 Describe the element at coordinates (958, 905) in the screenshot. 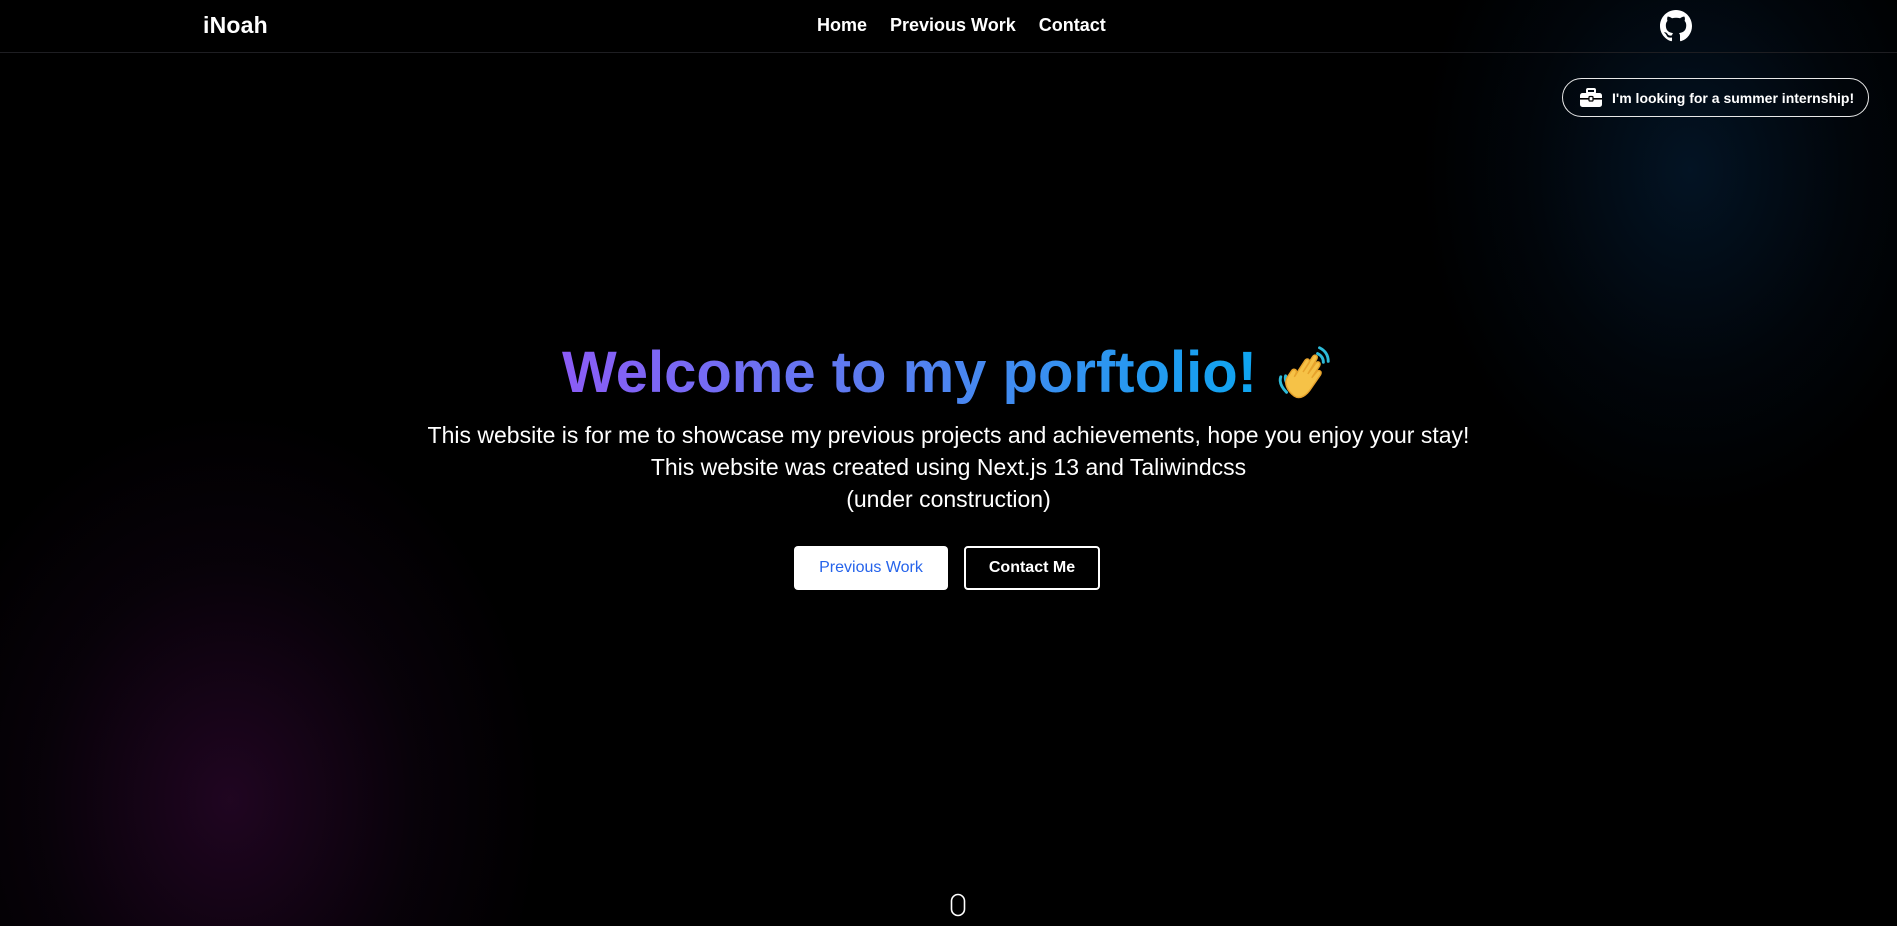

I see `mouse-scroll-icon` at that location.